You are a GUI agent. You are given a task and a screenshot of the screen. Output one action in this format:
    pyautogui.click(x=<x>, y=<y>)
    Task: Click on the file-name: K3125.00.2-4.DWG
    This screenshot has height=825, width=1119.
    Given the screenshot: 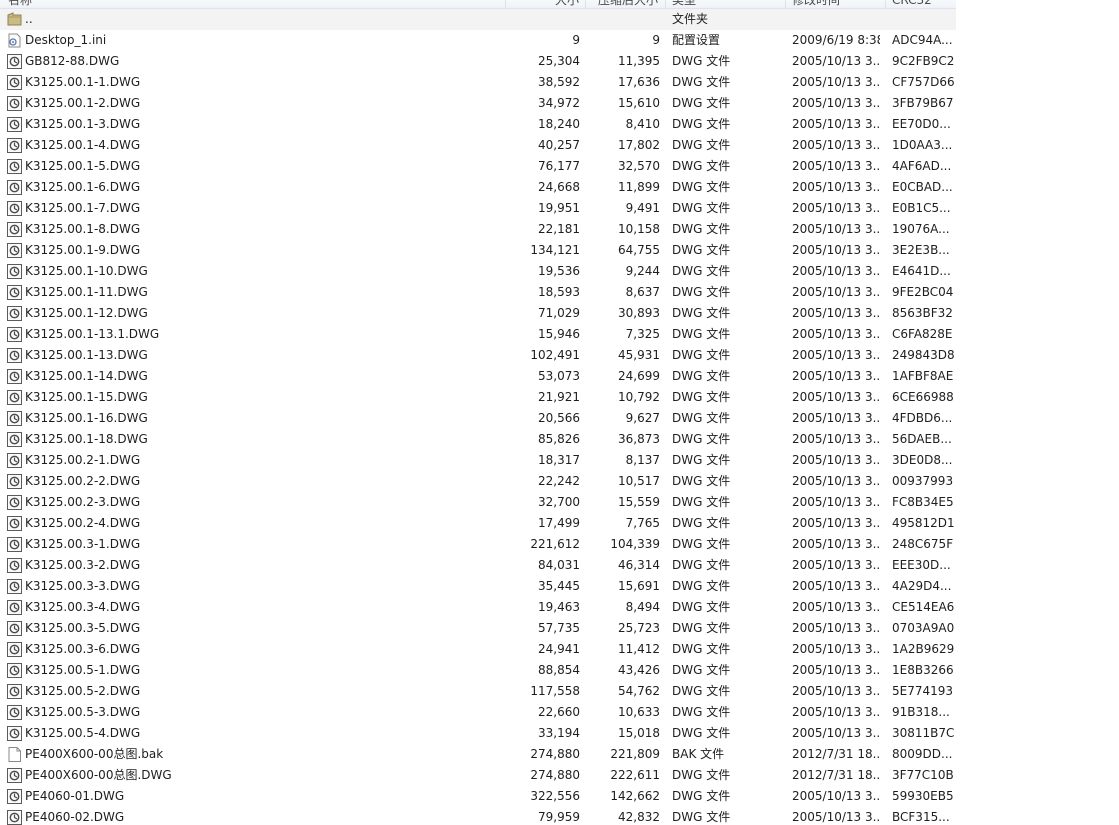 What is the action you would take?
    pyautogui.click(x=83, y=523)
    